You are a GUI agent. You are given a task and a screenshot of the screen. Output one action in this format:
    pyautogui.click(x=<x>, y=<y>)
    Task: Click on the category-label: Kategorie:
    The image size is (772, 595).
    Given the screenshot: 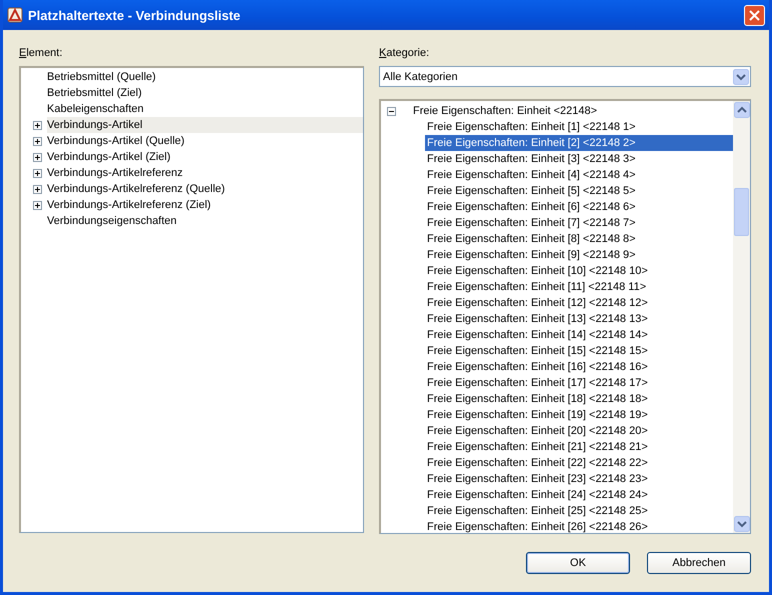 What is the action you would take?
    pyautogui.click(x=404, y=54)
    